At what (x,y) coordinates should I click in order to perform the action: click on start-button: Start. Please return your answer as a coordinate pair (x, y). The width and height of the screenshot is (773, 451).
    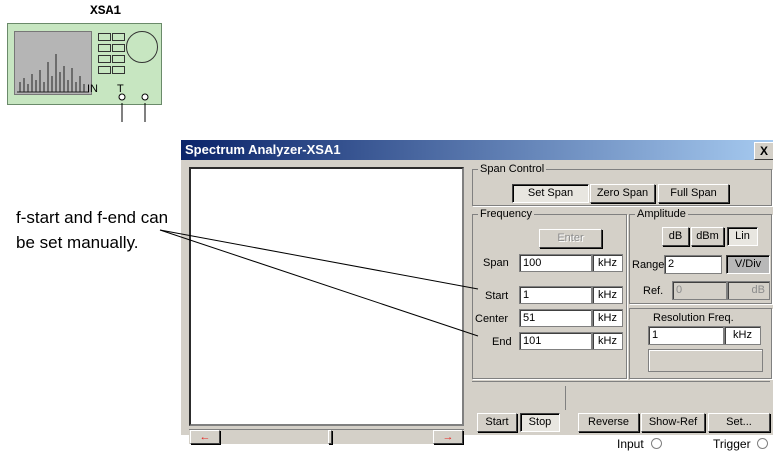
    Looking at the image, I should click on (497, 422).